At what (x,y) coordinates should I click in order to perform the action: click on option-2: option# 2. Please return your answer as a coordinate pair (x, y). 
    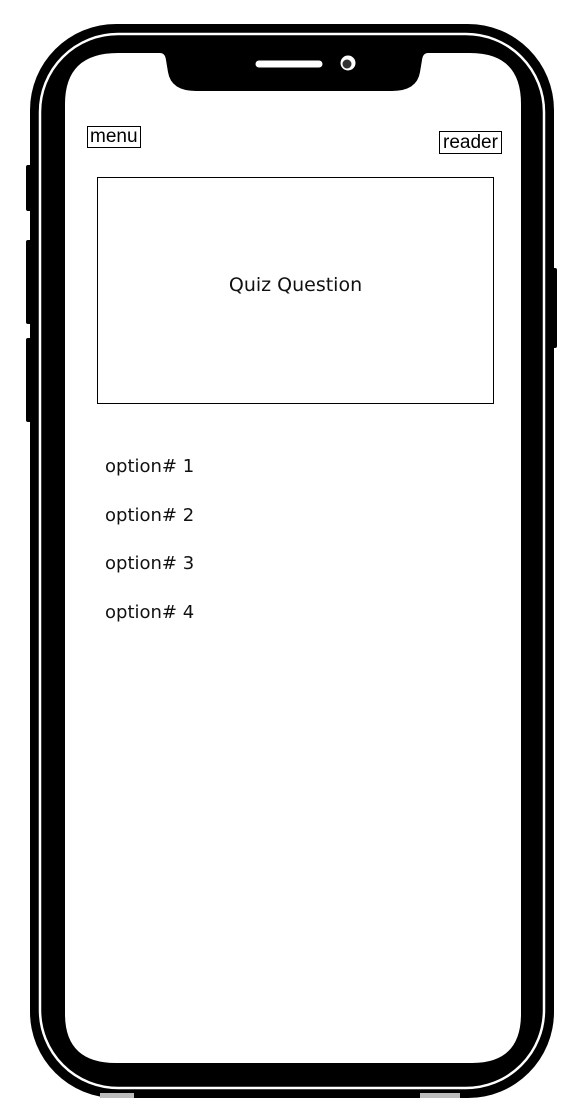
    Looking at the image, I should click on (149, 526).